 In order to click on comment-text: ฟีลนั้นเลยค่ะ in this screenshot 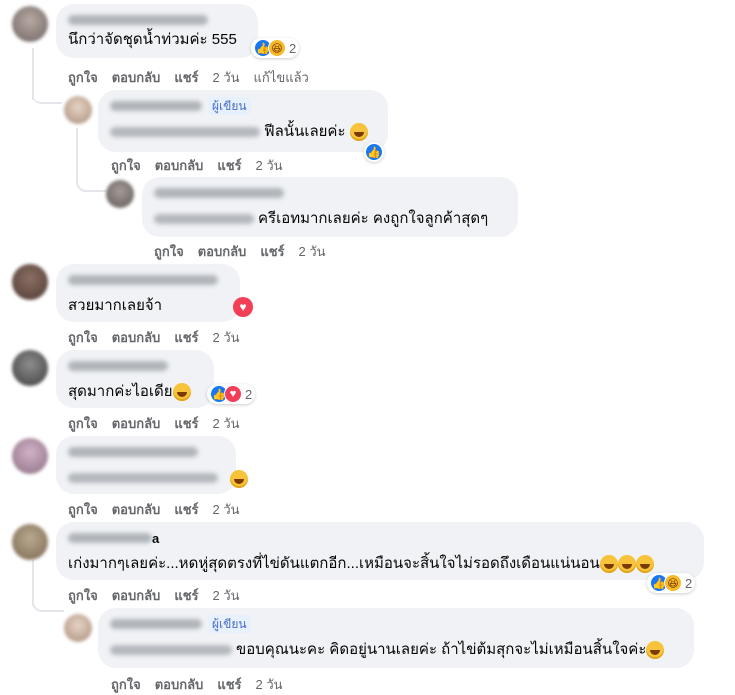, I will do `click(305, 131)`.